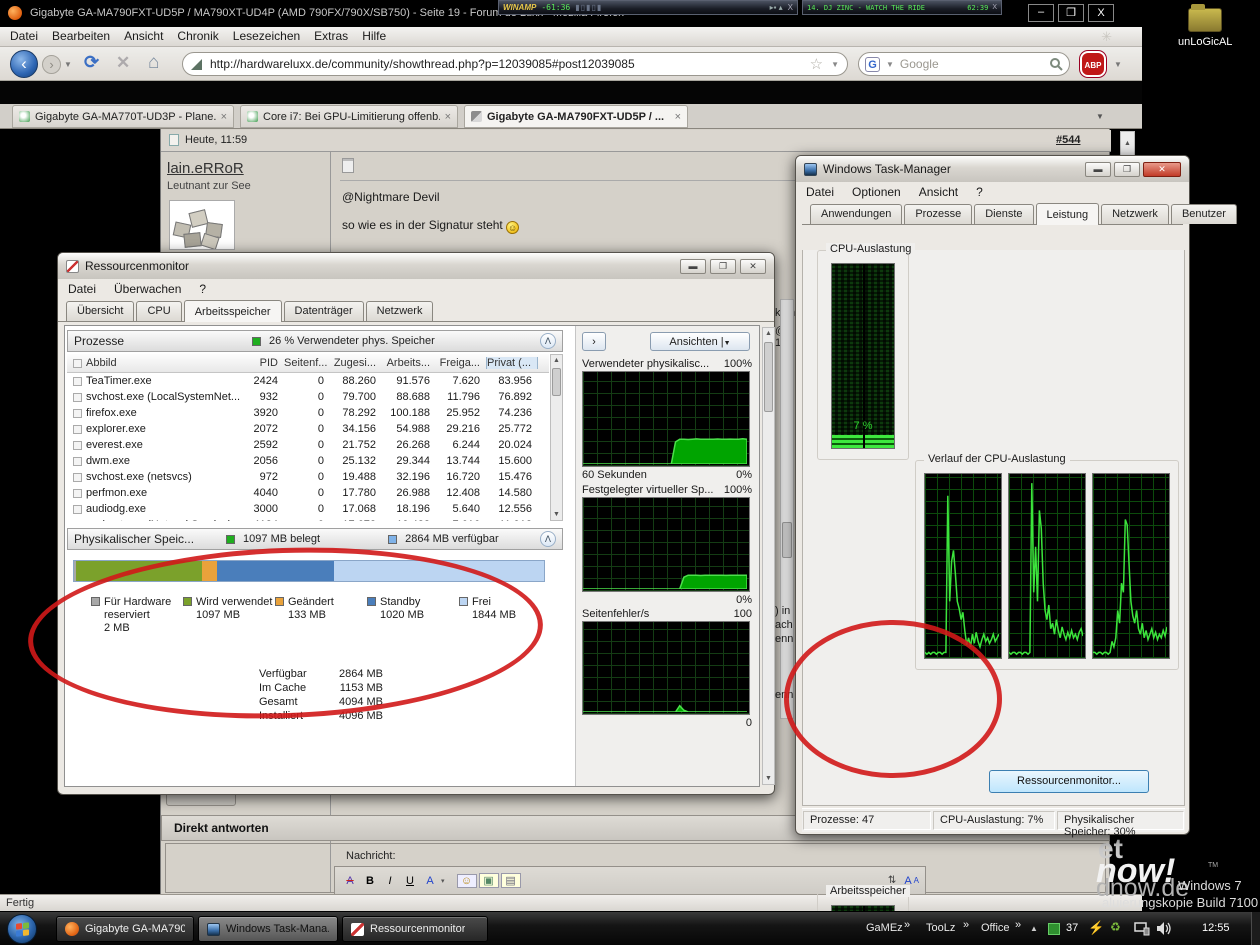 The height and width of the screenshot is (945, 1260). Describe the element at coordinates (1142, 929) in the screenshot. I see `tray-network-icon` at that location.